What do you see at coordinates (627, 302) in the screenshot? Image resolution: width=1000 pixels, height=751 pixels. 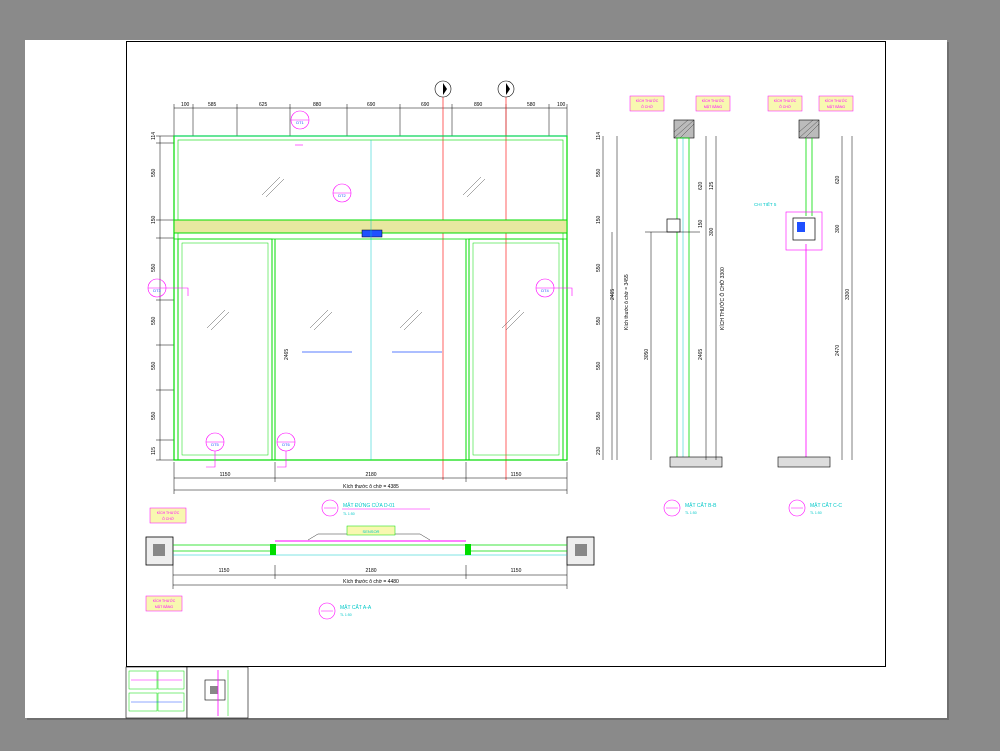 I see `vertical-total: Kích thước ô chờ = 3455` at bounding box center [627, 302].